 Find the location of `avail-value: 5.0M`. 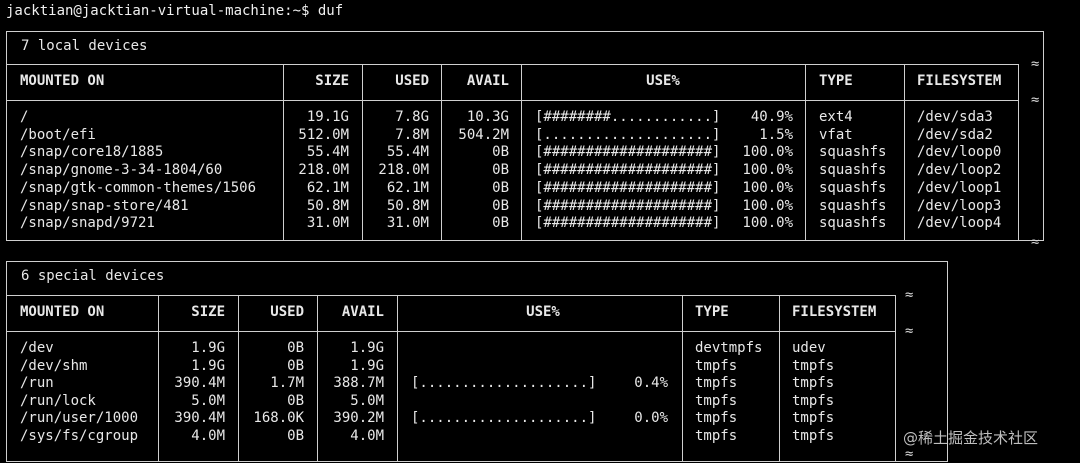

avail-value: 5.0M is located at coordinates (367, 400).